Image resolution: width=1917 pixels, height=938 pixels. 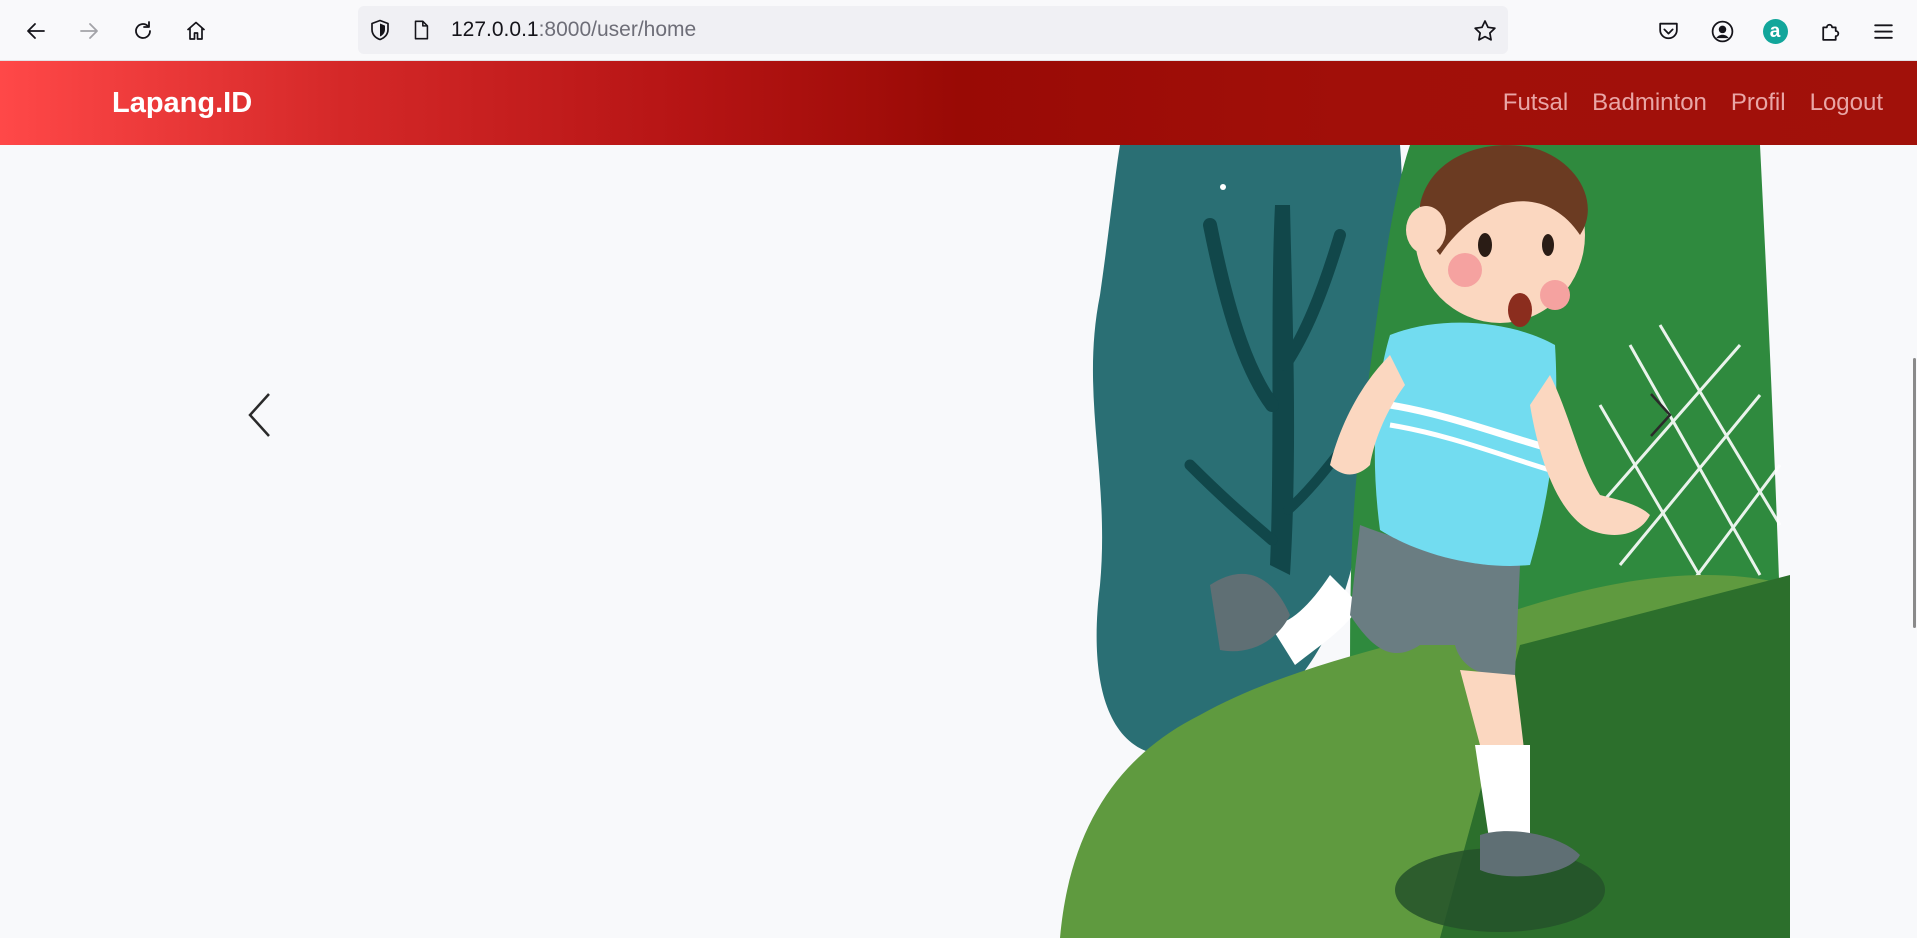 I want to click on nav-link-futsal: Futsal, so click(x=1535, y=103).